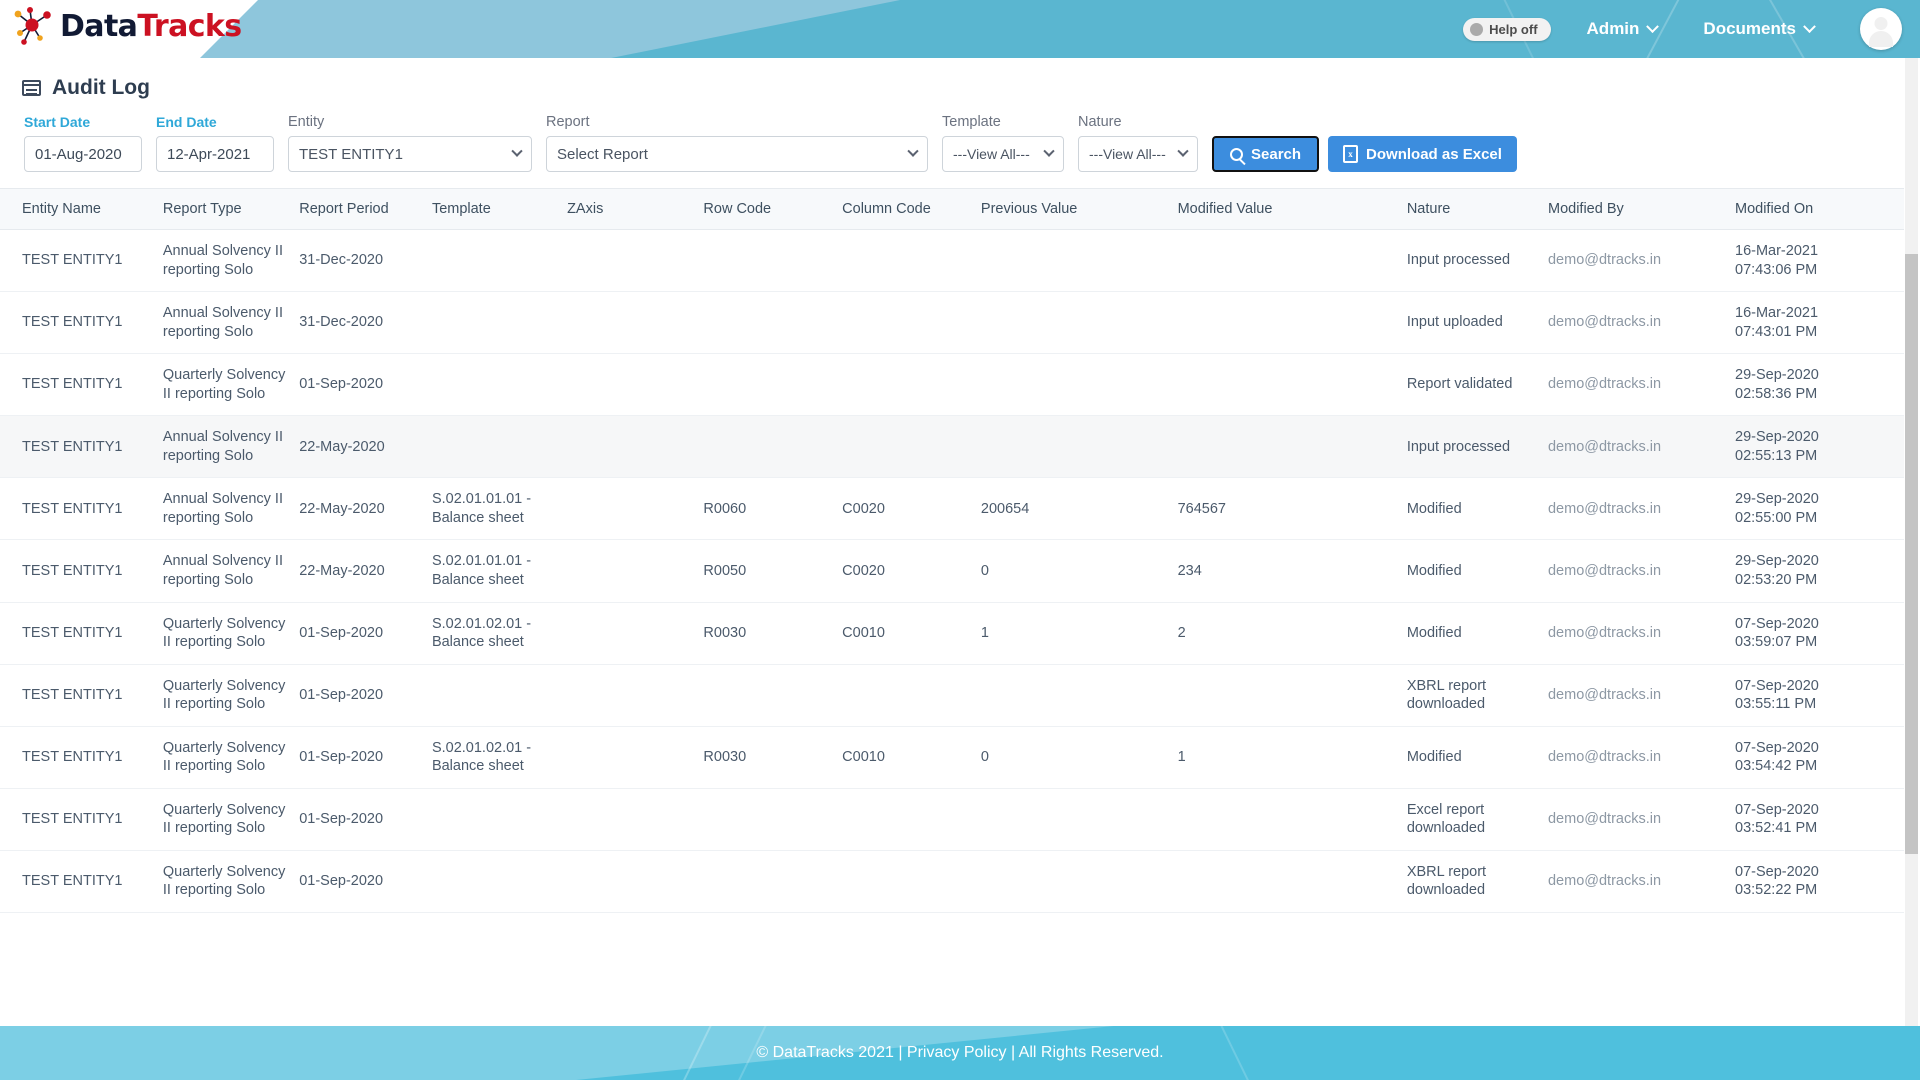  What do you see at coordinates (1477, 29) in the screenshot?
I see `help-toggle-knob-icon` at bounding box center [1477, 29].